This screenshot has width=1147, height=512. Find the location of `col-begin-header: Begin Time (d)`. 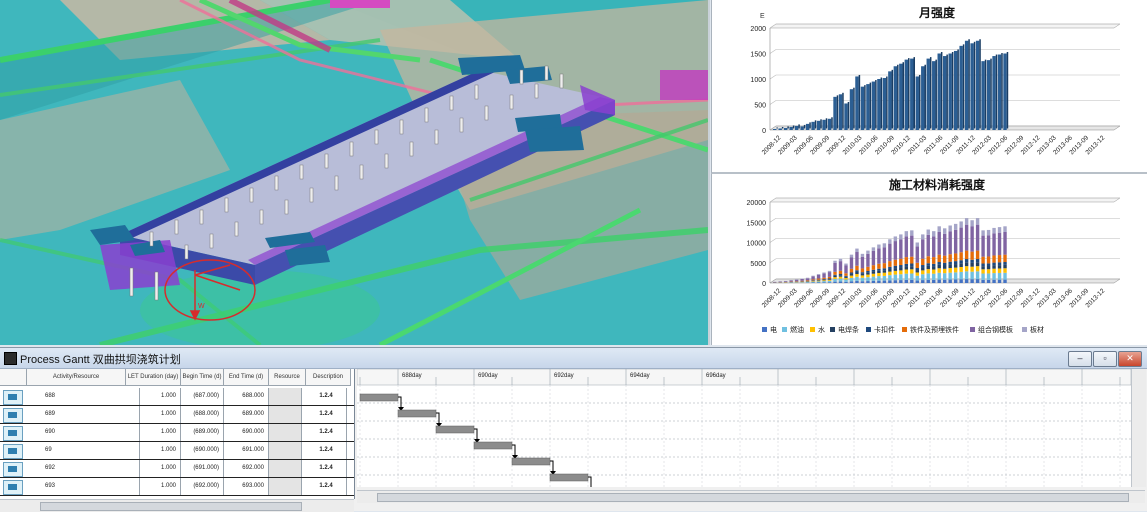

col-begin-header: Begin Time (d) is located at coordinates (202, 377).